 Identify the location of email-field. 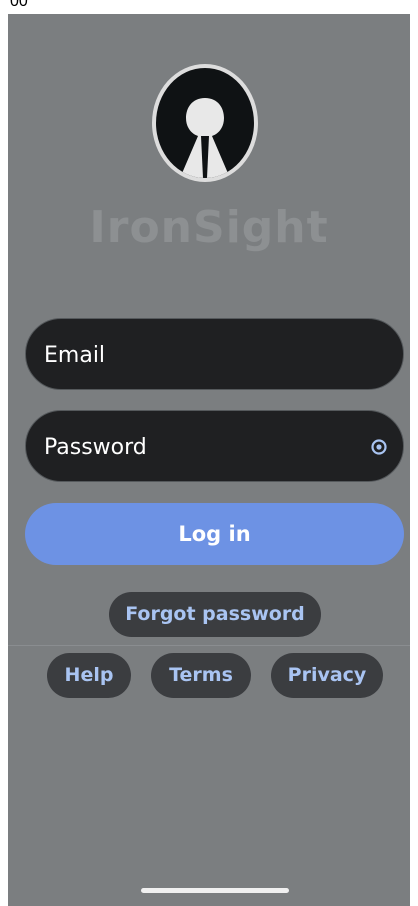
(214, 354).